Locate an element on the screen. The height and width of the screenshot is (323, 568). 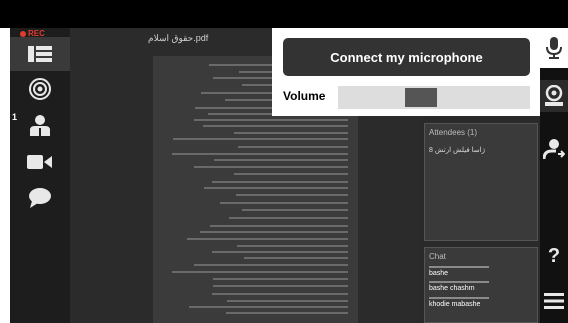
help-icon: ? is located at coordinates (554, 255).